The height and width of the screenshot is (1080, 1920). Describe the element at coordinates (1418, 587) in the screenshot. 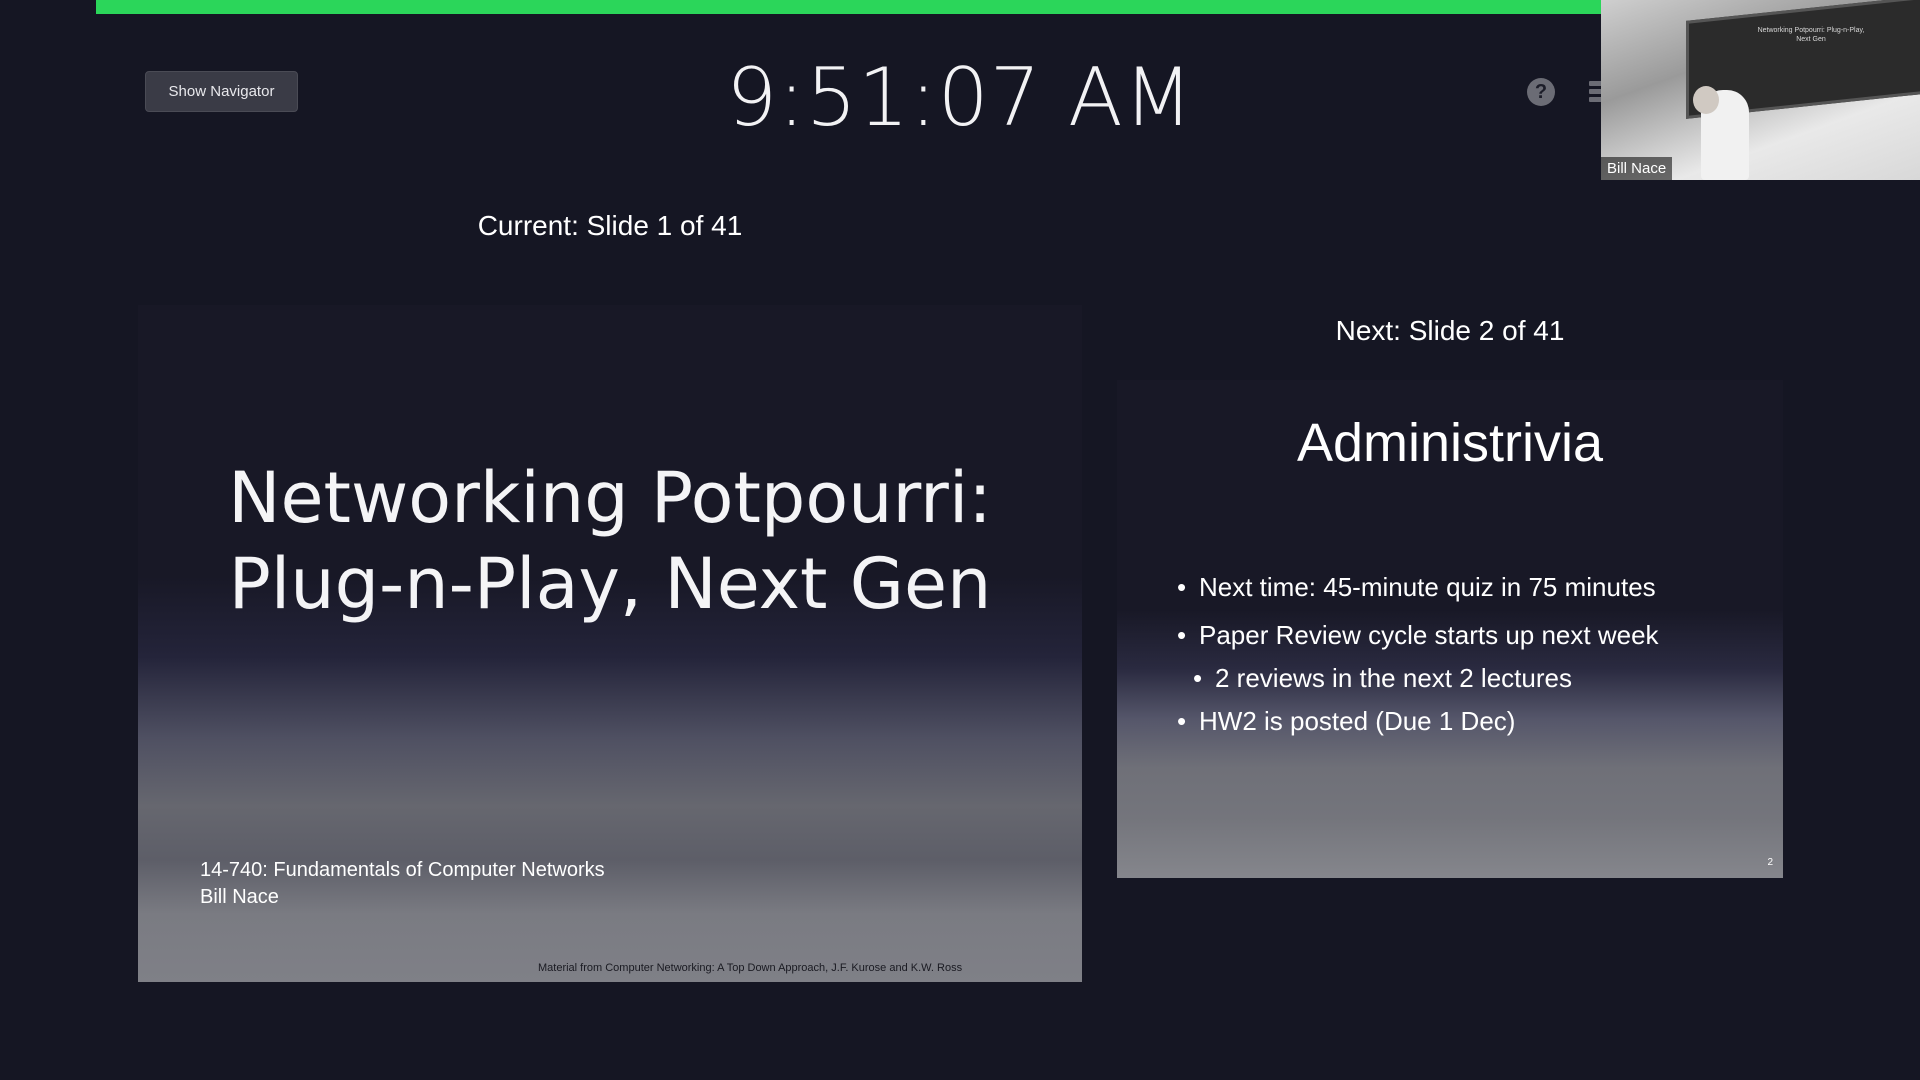

I see `bullet-item: Next time: 45-minute quiz in 75 minutes` at that location.